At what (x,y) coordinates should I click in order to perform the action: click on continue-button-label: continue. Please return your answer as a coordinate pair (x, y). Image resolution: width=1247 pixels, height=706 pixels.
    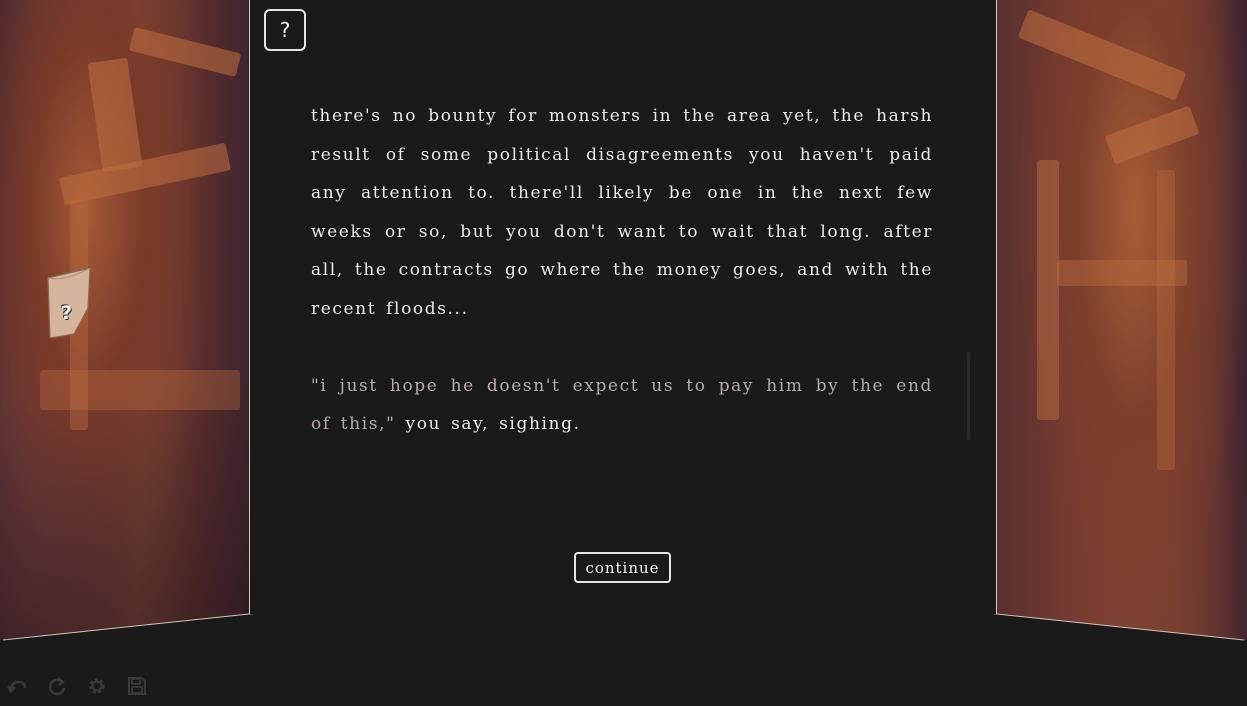
    Looking at the image, I should click on (622, 567).